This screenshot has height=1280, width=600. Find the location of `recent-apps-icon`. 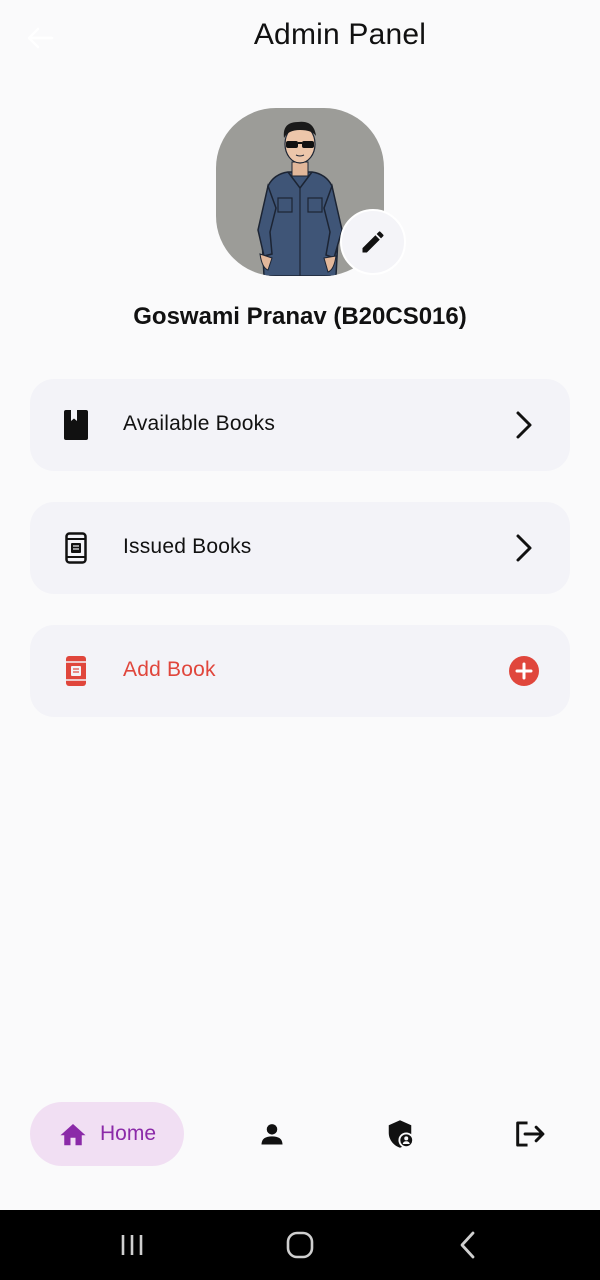

recent-apps-icon is located at coordinates (132, 1245).